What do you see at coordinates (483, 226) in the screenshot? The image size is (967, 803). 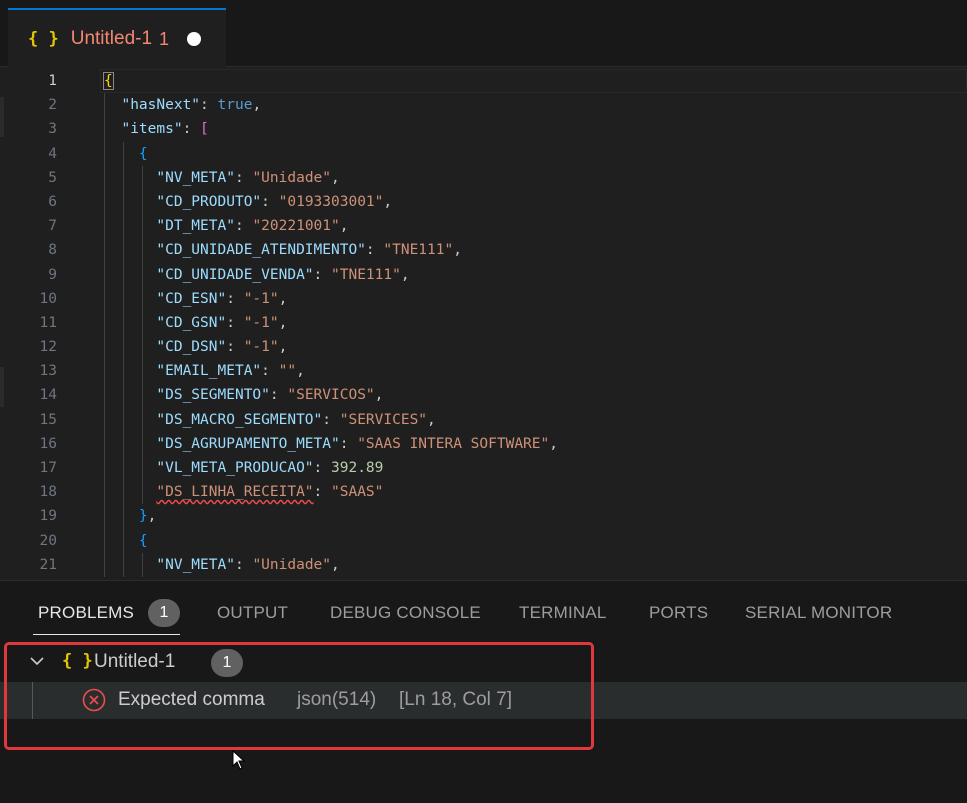 I see `code-line: 7 "DT_META": "20221001",` at bounding box center [483, 226].